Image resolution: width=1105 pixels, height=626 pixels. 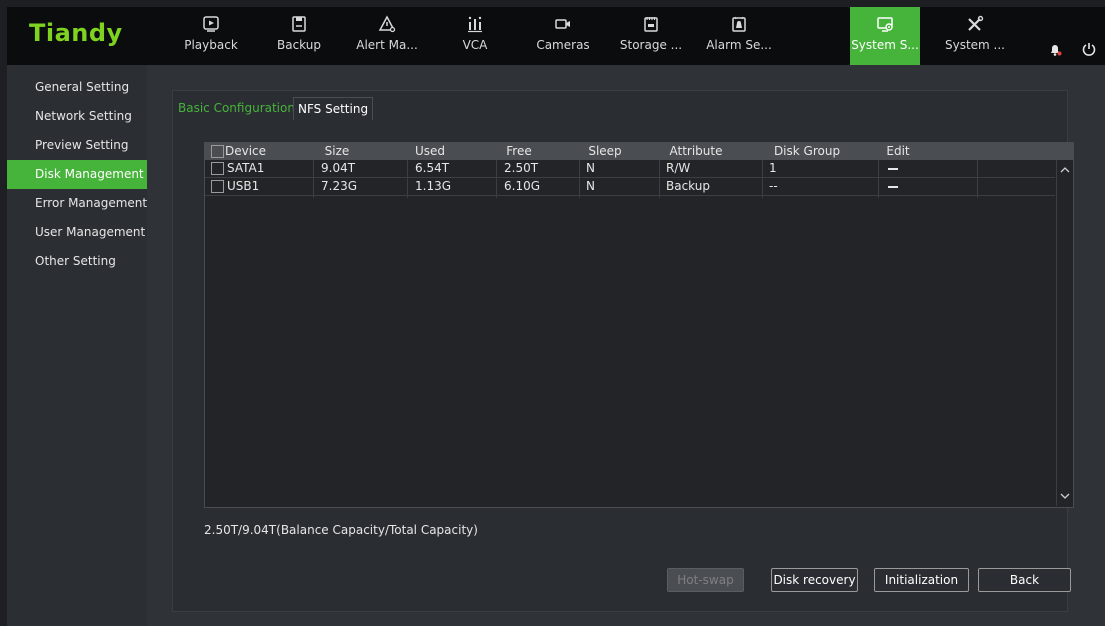 I want to click on sidebar-item-preview-setting: Preview Setting, so click(x=77, y=145).